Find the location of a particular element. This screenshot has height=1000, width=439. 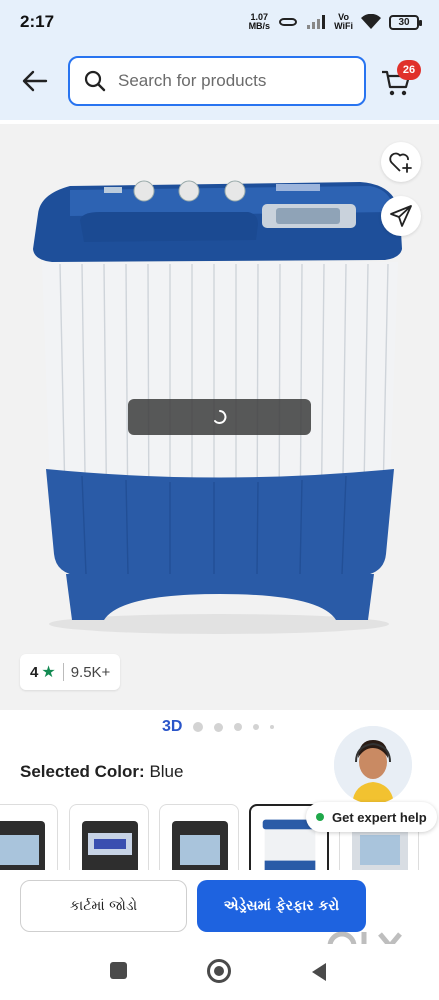

network-speed-unit: MB/s is located at coordinates (259, 26).